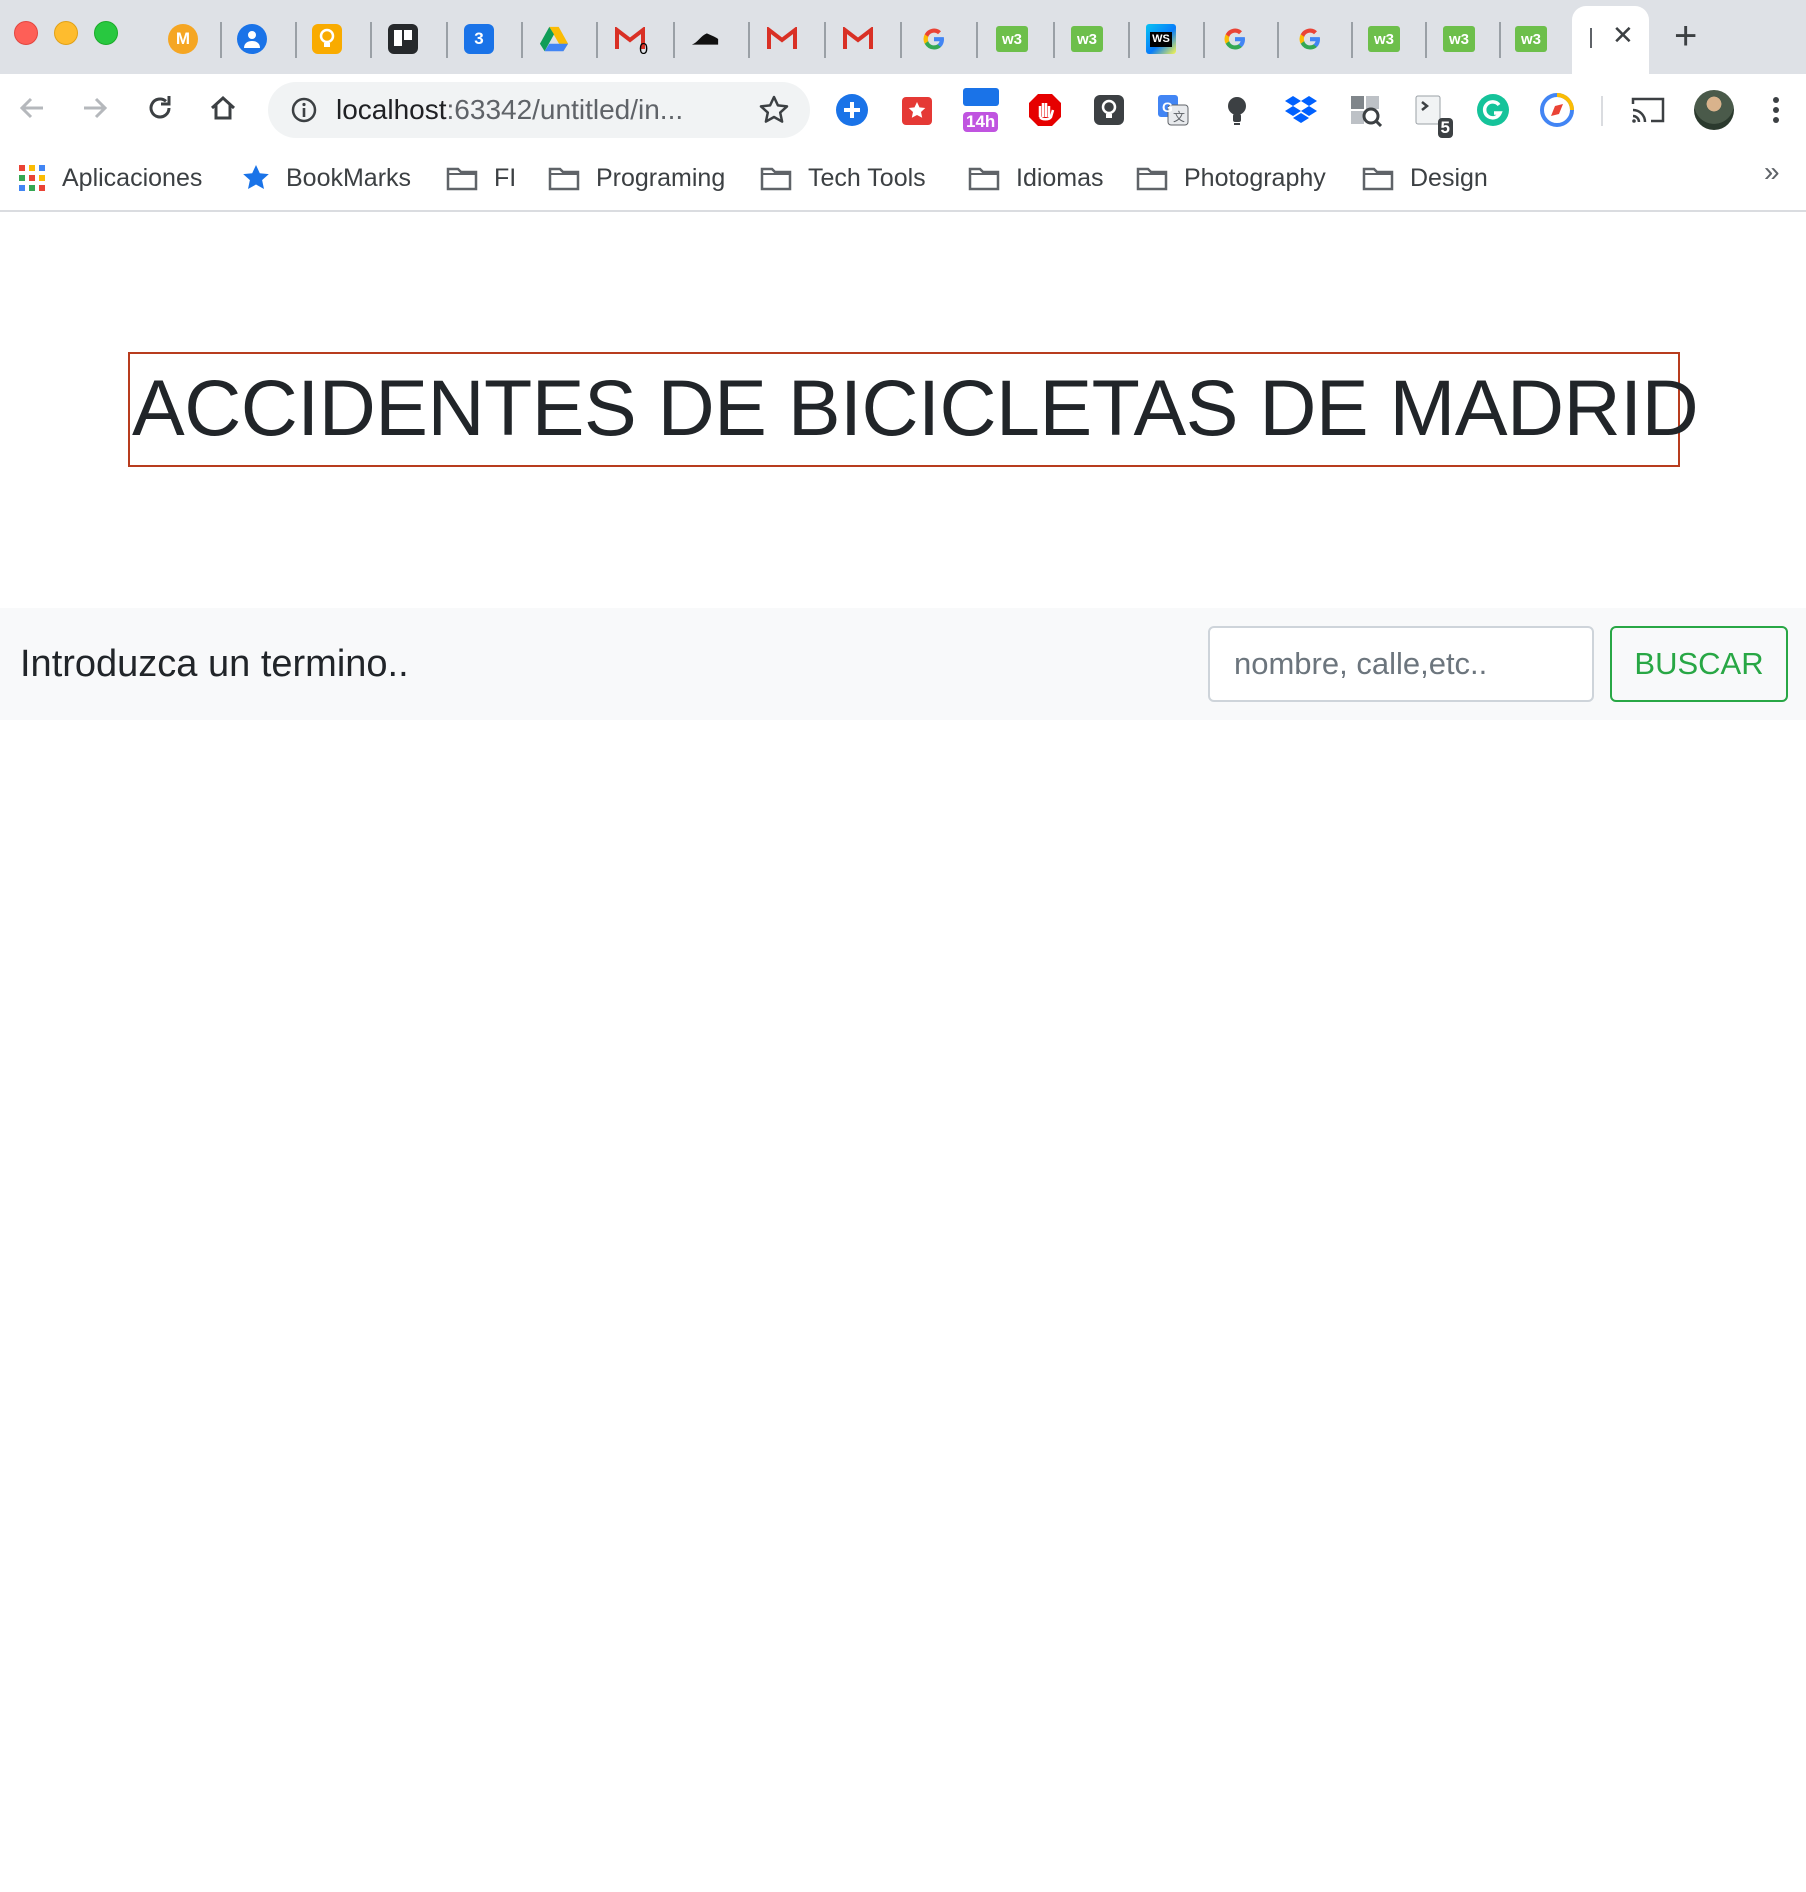  I want to click on webstorm-icon: WS, so click(1161, 39).